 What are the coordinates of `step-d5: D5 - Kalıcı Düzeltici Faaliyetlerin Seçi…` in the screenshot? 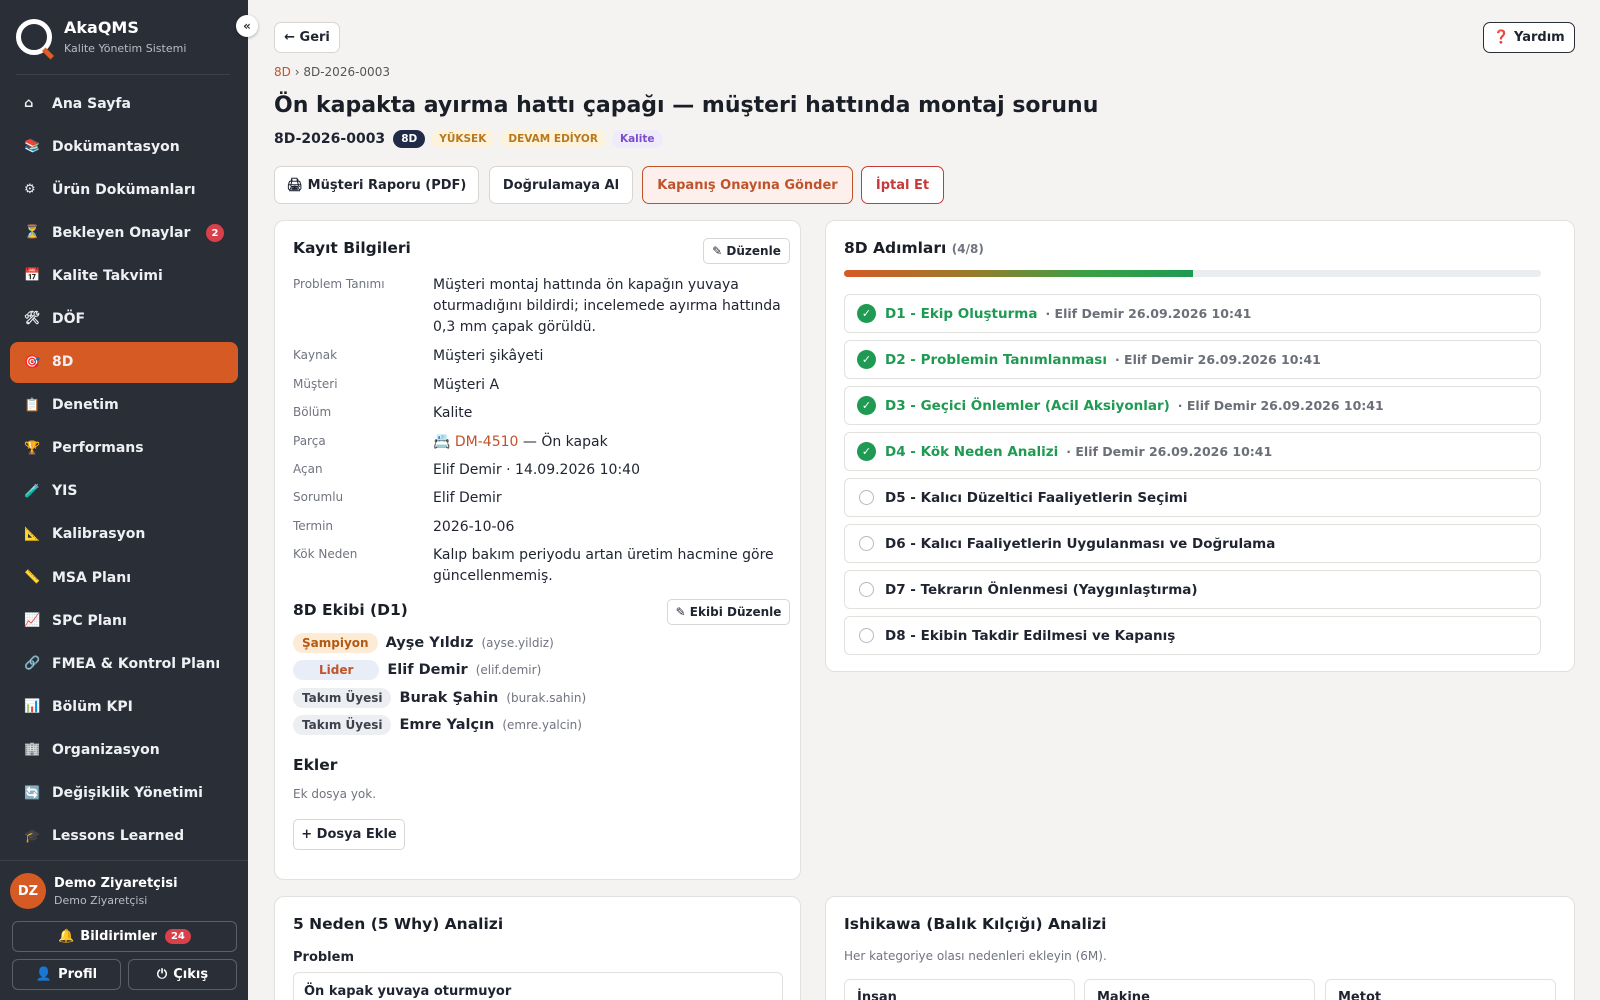 It's located at (1192, 497).